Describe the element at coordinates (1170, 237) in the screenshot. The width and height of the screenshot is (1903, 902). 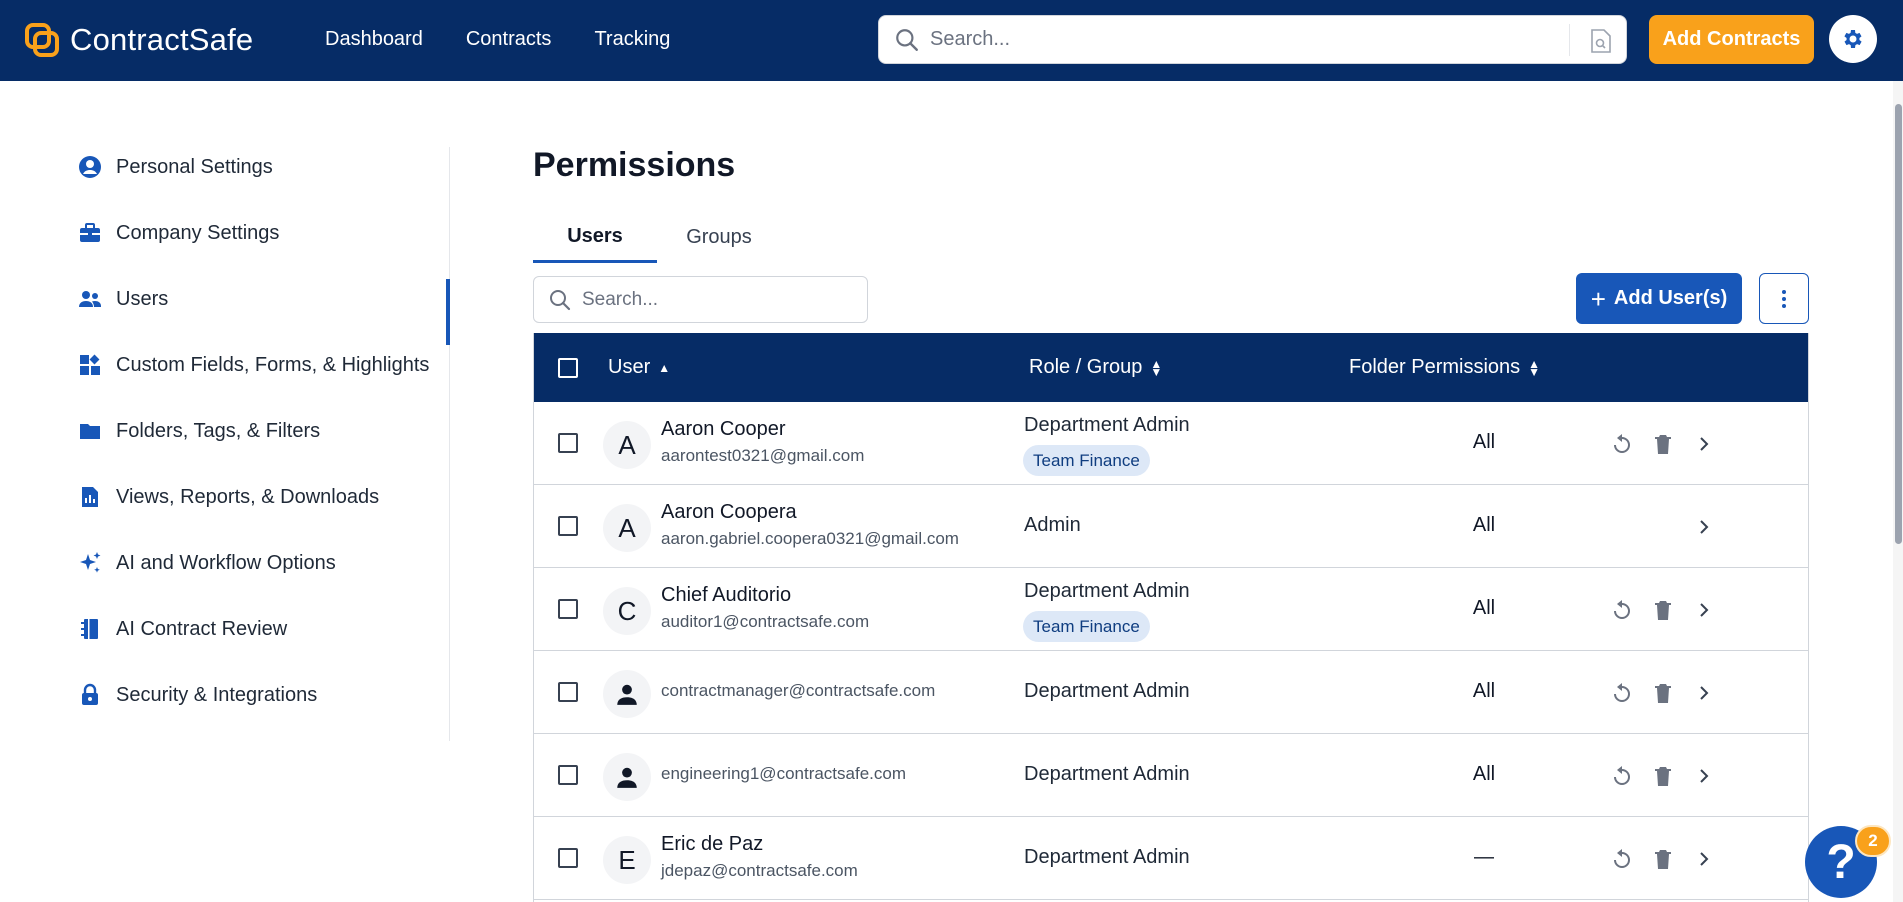
I see `permissions-tabs: Users Groups` at that location.